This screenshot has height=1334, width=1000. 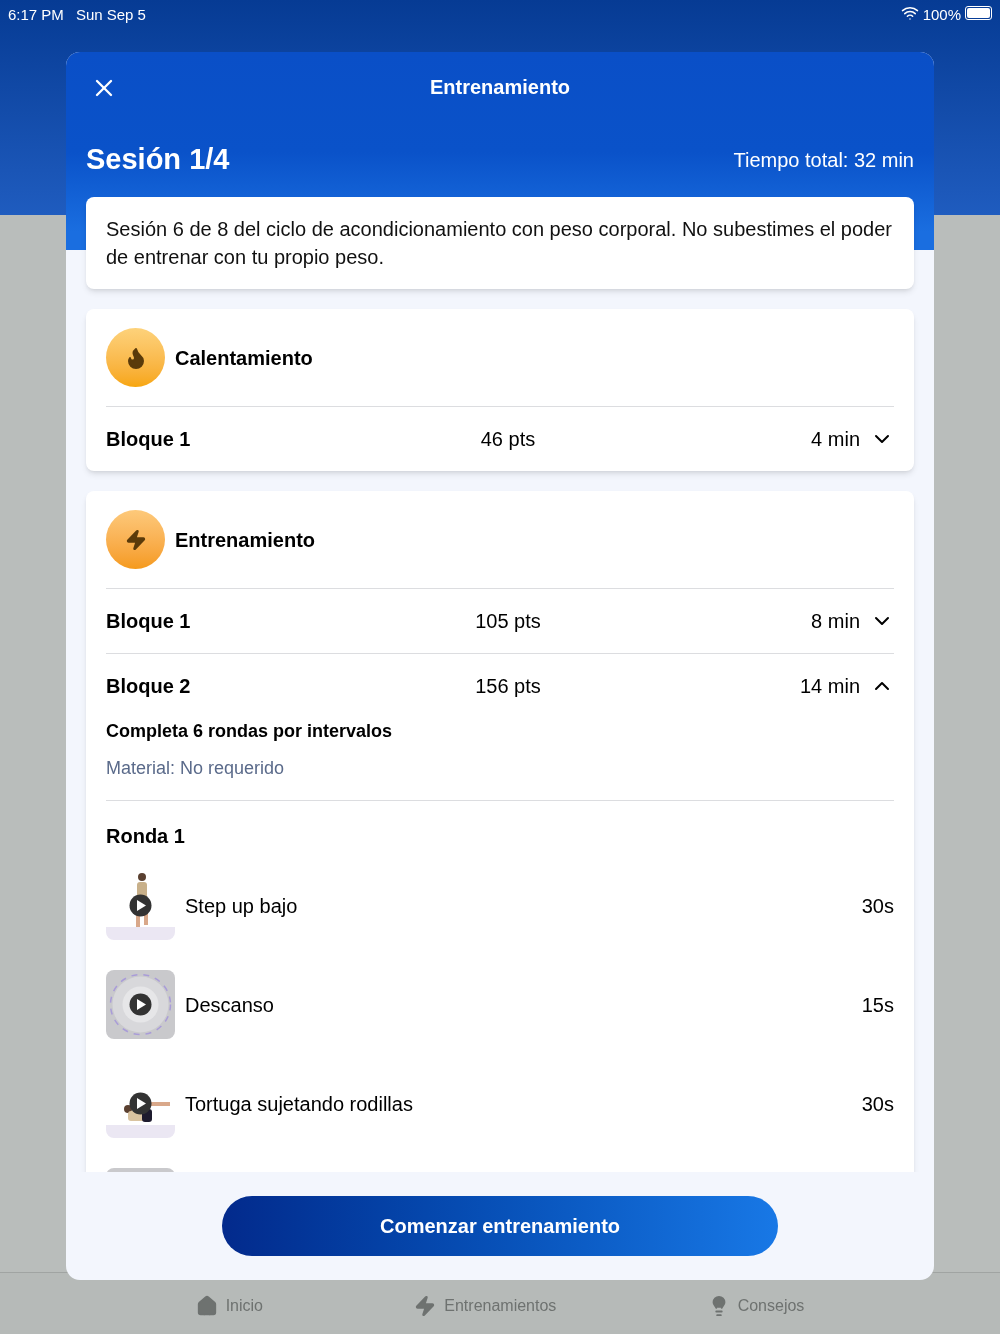 I want to click on block-duration: 14 min, so click(x=829, y=686).